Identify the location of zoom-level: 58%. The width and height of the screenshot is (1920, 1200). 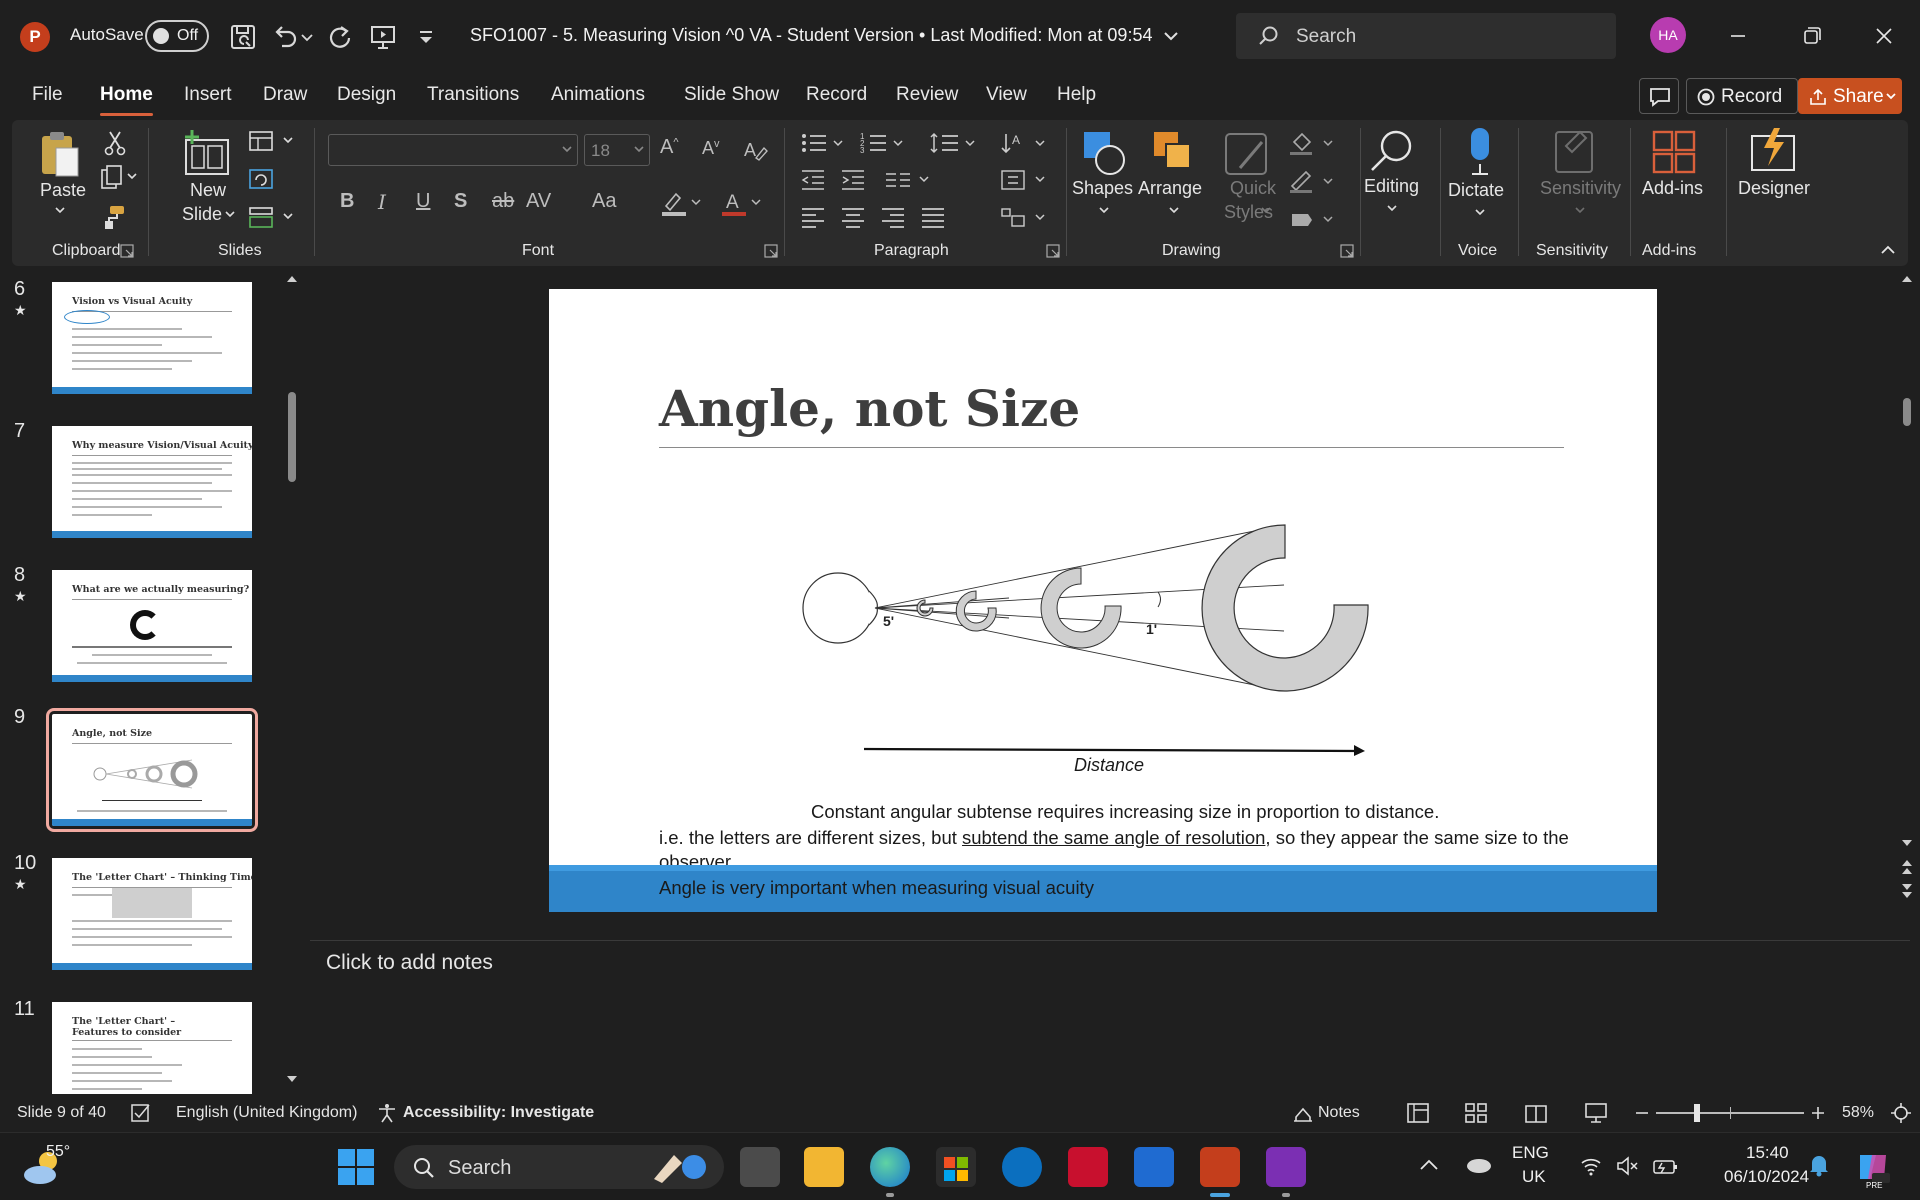
(1858, 1113).